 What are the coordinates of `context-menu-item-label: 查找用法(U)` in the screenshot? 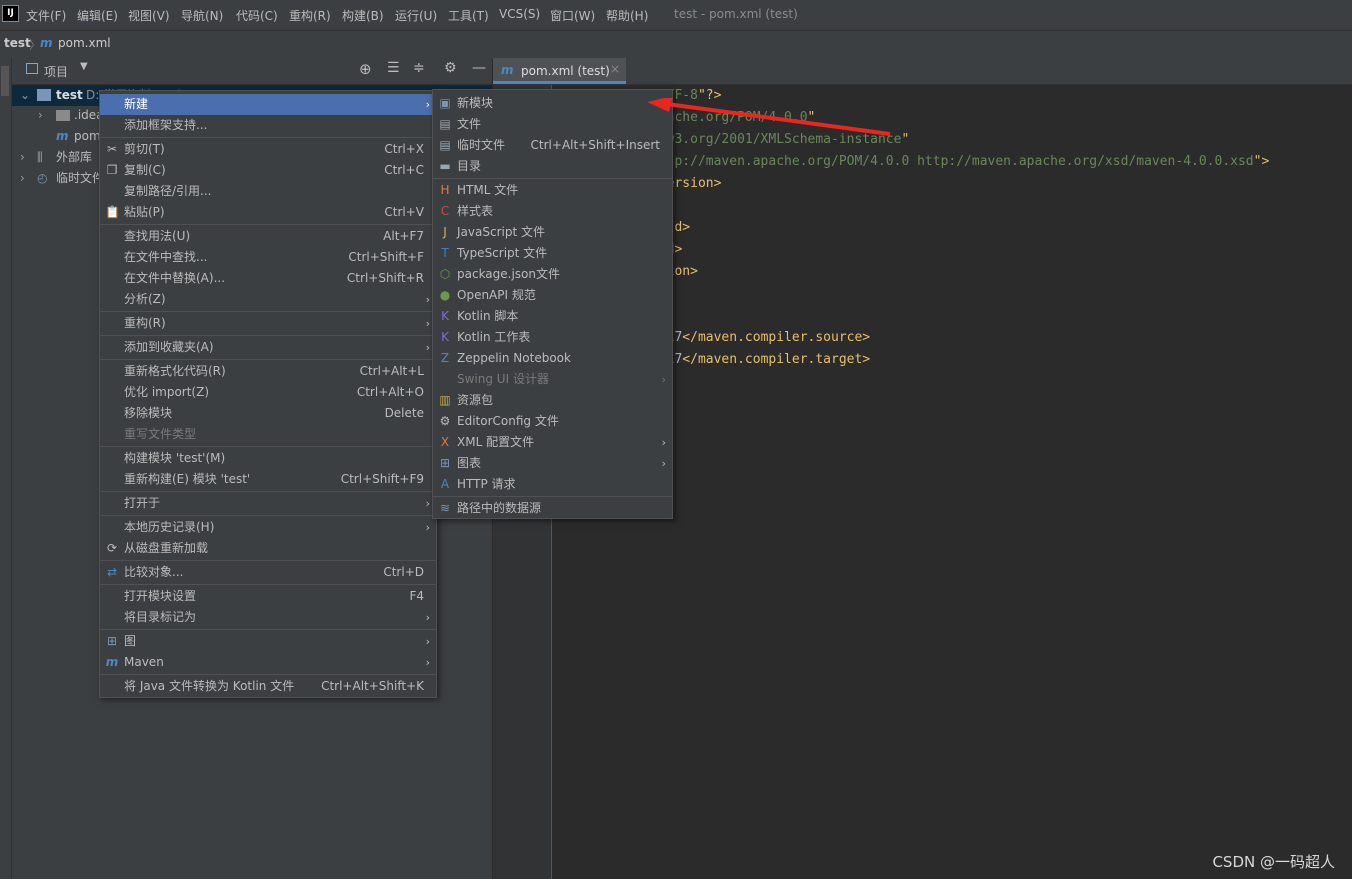 It's located at (157, 236).